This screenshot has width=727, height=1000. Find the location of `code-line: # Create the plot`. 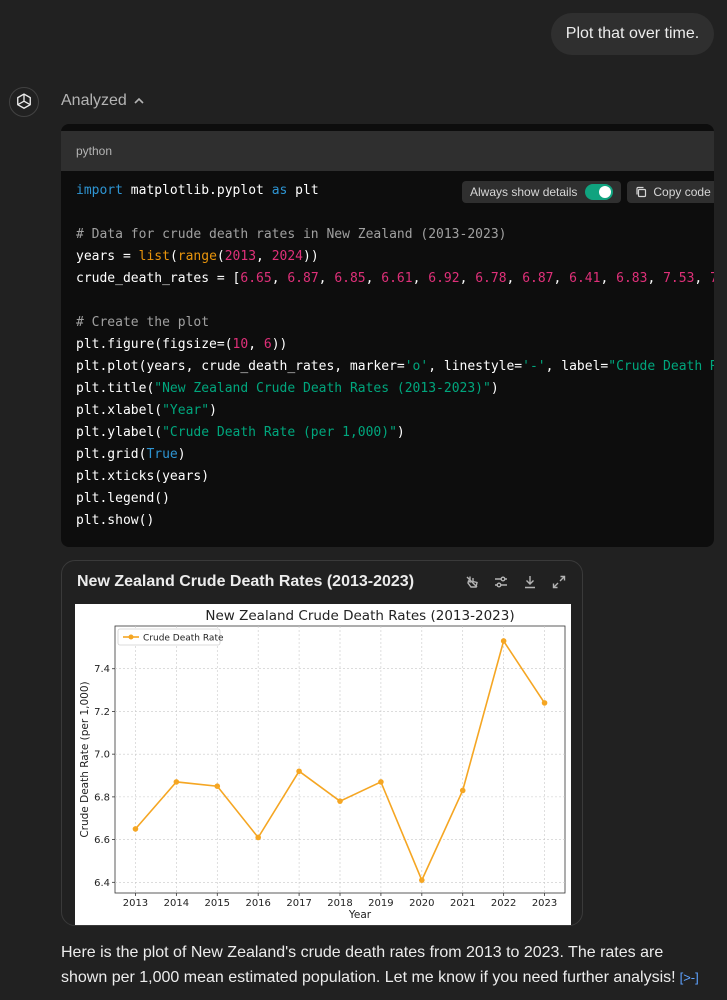

code-line: # Create the plot is located at coordinates (143, 322).